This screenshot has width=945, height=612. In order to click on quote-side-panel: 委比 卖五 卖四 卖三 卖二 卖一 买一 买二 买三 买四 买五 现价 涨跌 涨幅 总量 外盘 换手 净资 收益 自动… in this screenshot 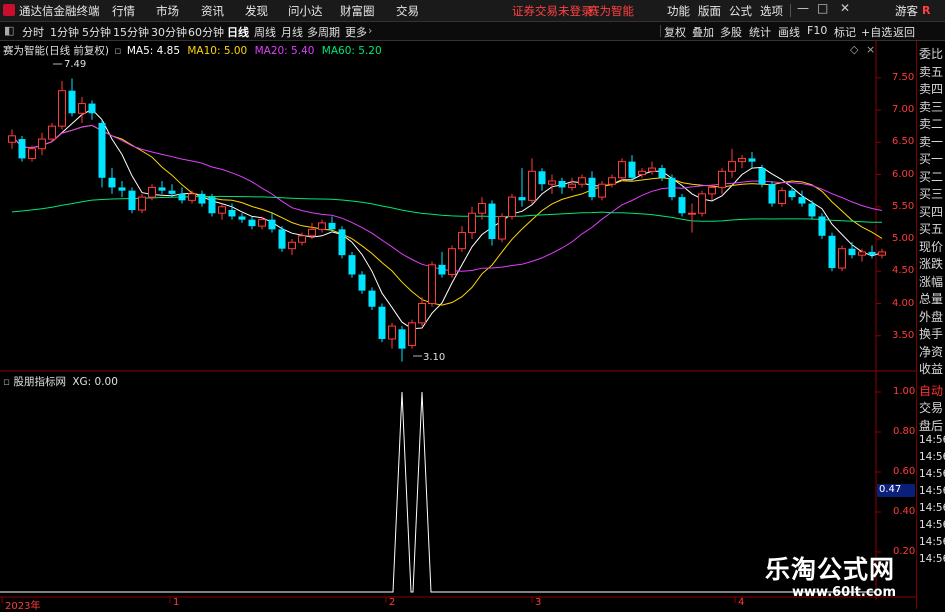, I will do `click(930, 325)`.